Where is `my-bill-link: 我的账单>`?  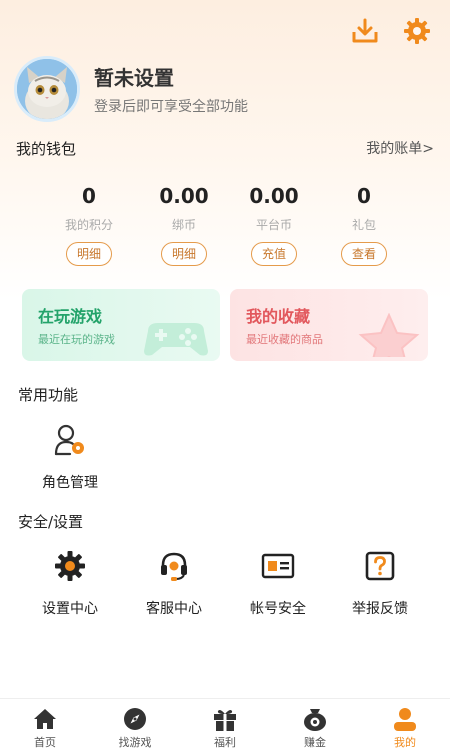
my-bill-link: 我的账单> is located at coordinates (400, 148).